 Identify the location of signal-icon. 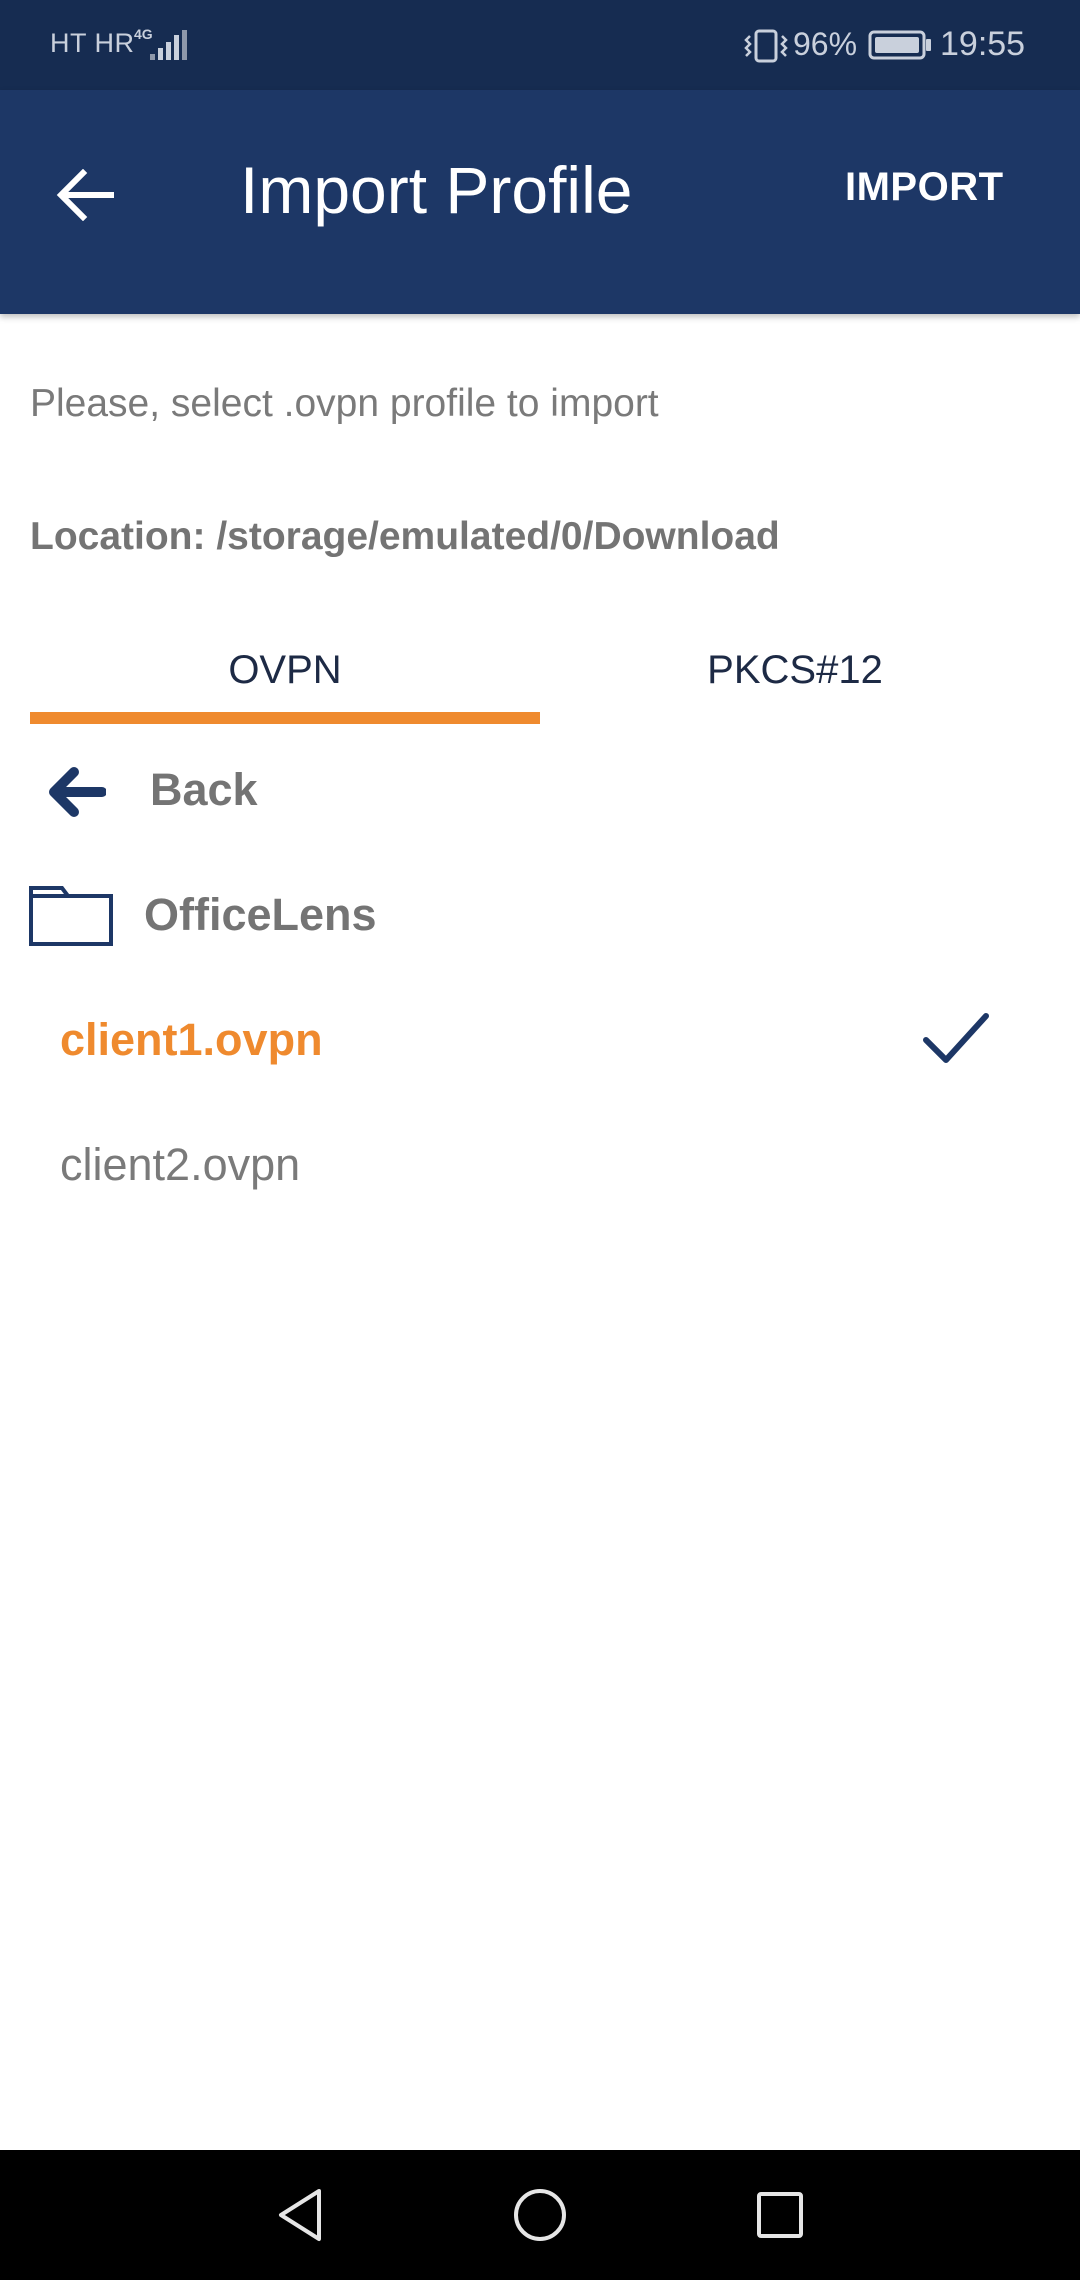
(168, 45).